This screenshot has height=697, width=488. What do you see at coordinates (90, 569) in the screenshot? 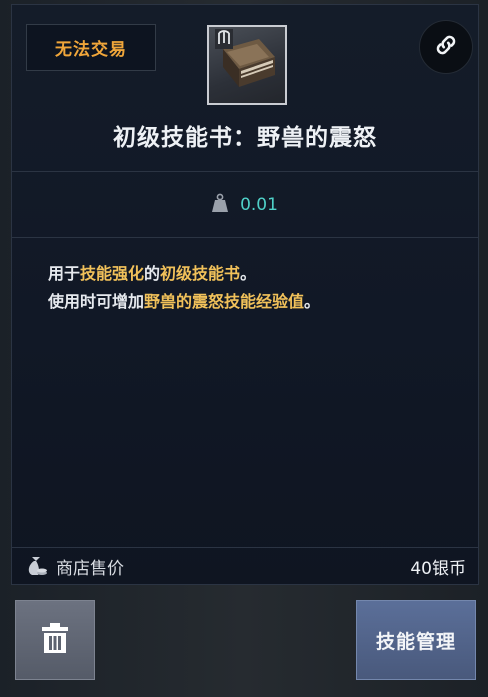
I see `shop-price-label: 商店售价` at bounding box center [90, 569].